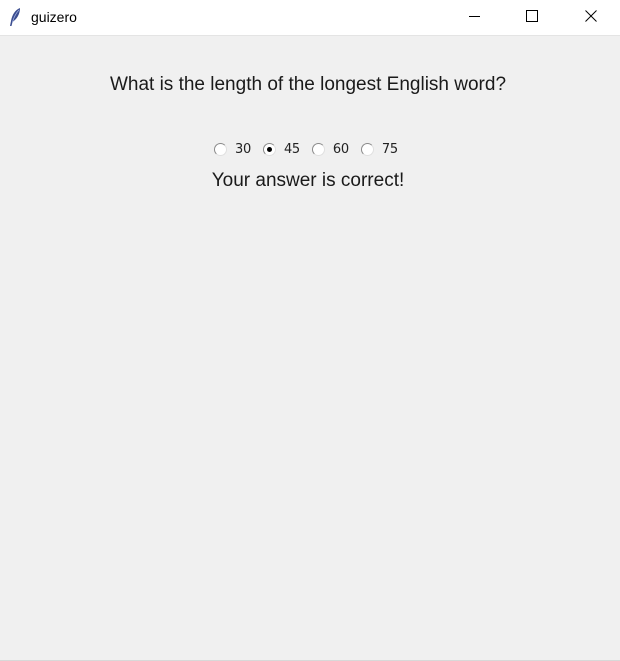 The image size is (620, 661). I want to click on window-title: guizero, so click(54, 17).